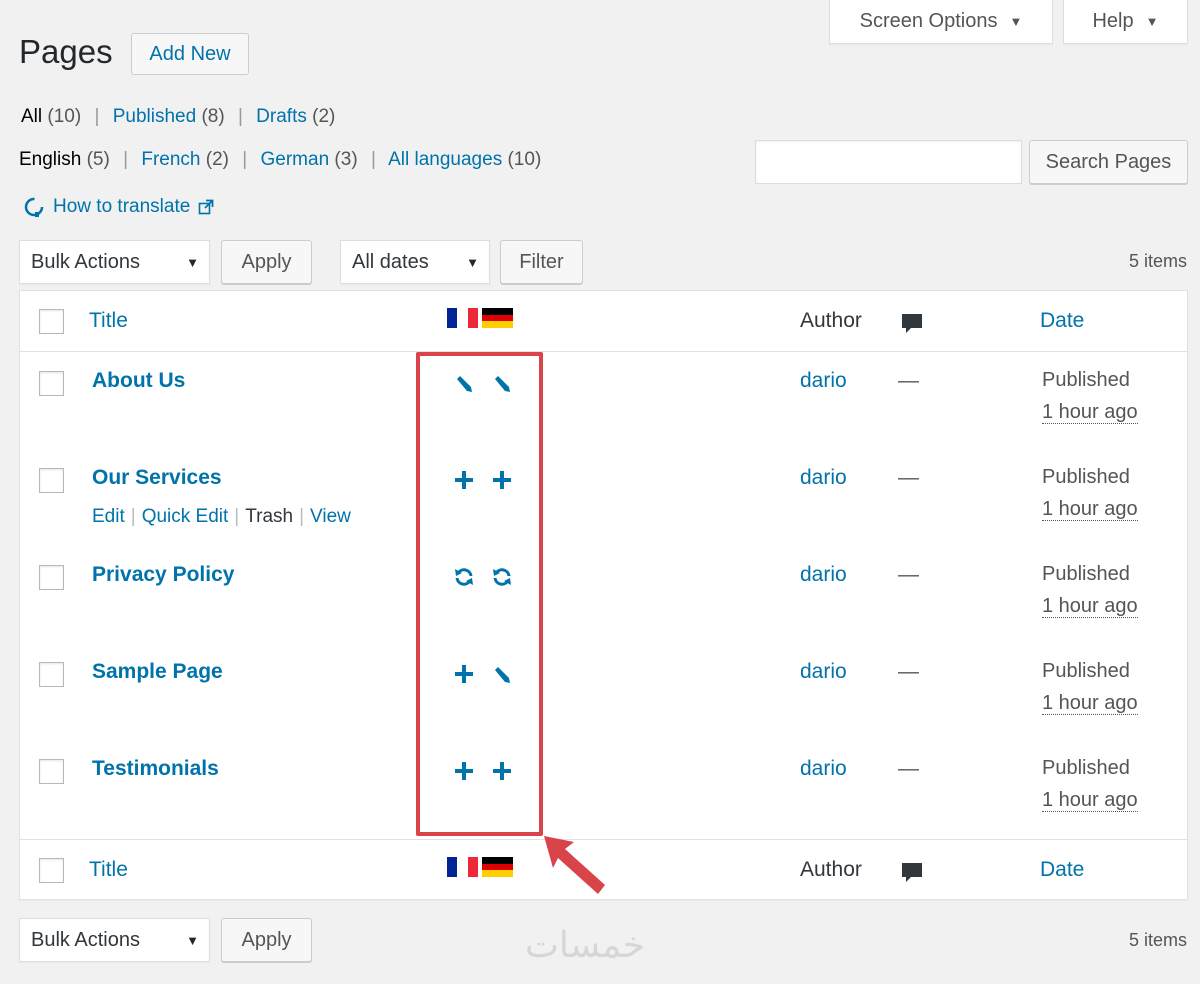 This screenshot has width=1200, height=984. What do you see at coordinates (206, 207) in the screenshot?
I see `external-link-icon` at bounding box center [206, 207].